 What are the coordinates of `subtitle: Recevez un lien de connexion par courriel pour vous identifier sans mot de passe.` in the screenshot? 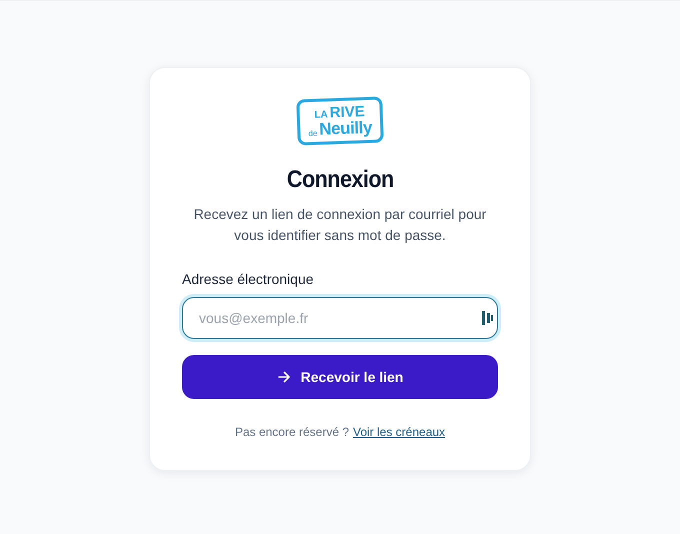 It's located at (340, 225).